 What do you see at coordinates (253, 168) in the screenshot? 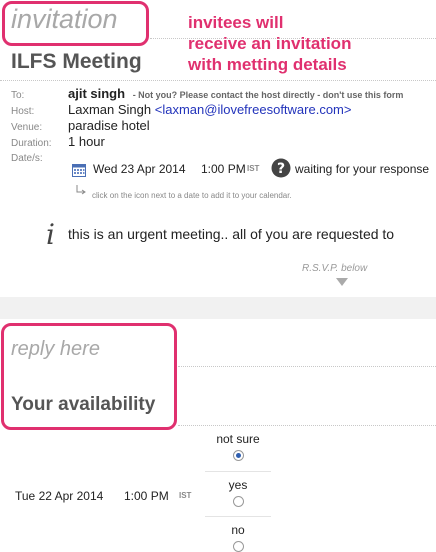
I see `invite-timezone: IST` at bounding box center [253, 168].